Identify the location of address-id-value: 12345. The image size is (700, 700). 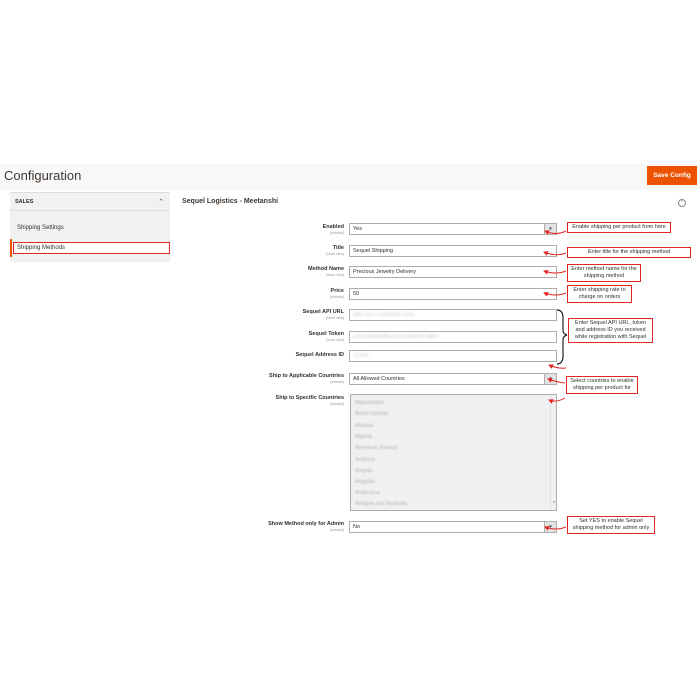
(361, 356).